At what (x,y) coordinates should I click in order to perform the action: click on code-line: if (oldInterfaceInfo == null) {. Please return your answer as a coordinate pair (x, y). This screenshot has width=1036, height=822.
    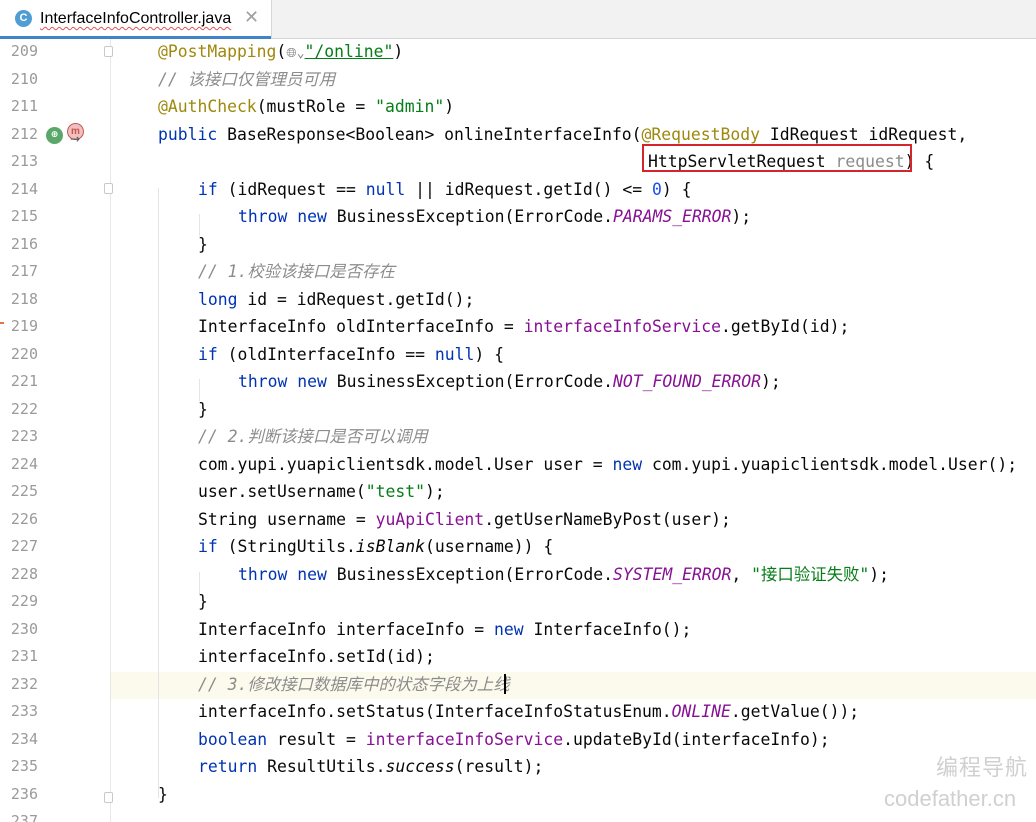
    Looking at the image, I should click on (351, 354).